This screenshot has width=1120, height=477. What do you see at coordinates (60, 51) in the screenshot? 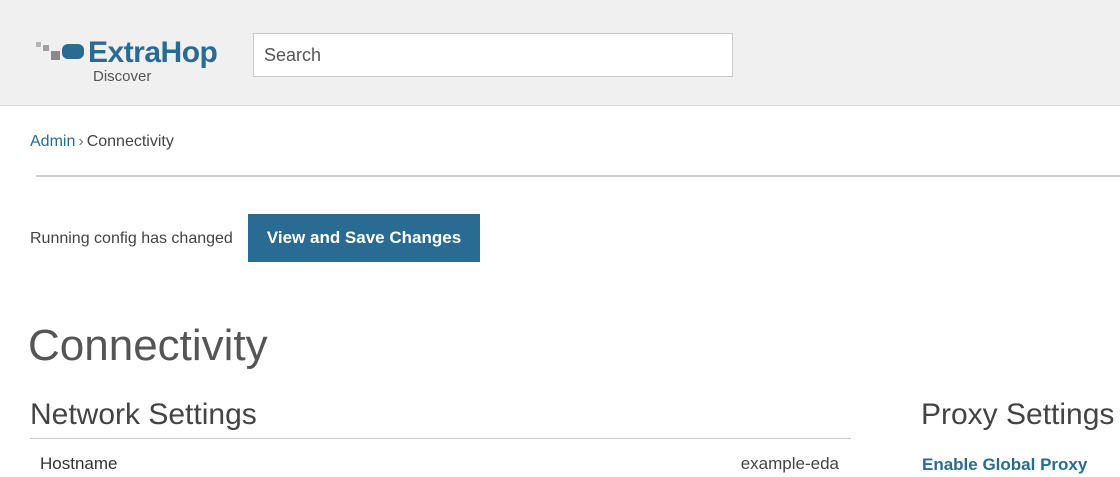
I see `extrahop-logo-icon` at bounding box center [60, 51].